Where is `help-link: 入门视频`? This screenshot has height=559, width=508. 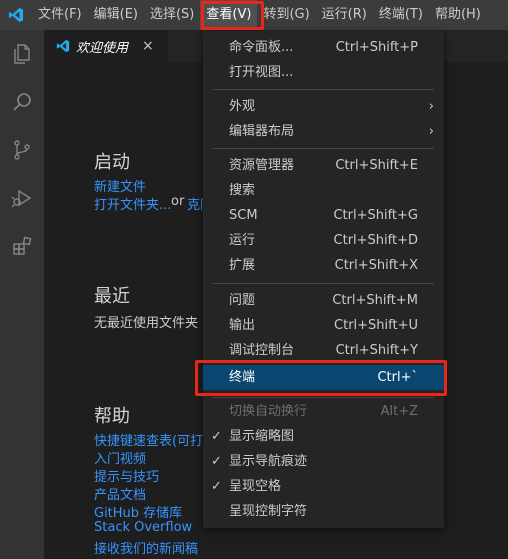 help-link: 入门视频 is located at coordinates (120, 457).